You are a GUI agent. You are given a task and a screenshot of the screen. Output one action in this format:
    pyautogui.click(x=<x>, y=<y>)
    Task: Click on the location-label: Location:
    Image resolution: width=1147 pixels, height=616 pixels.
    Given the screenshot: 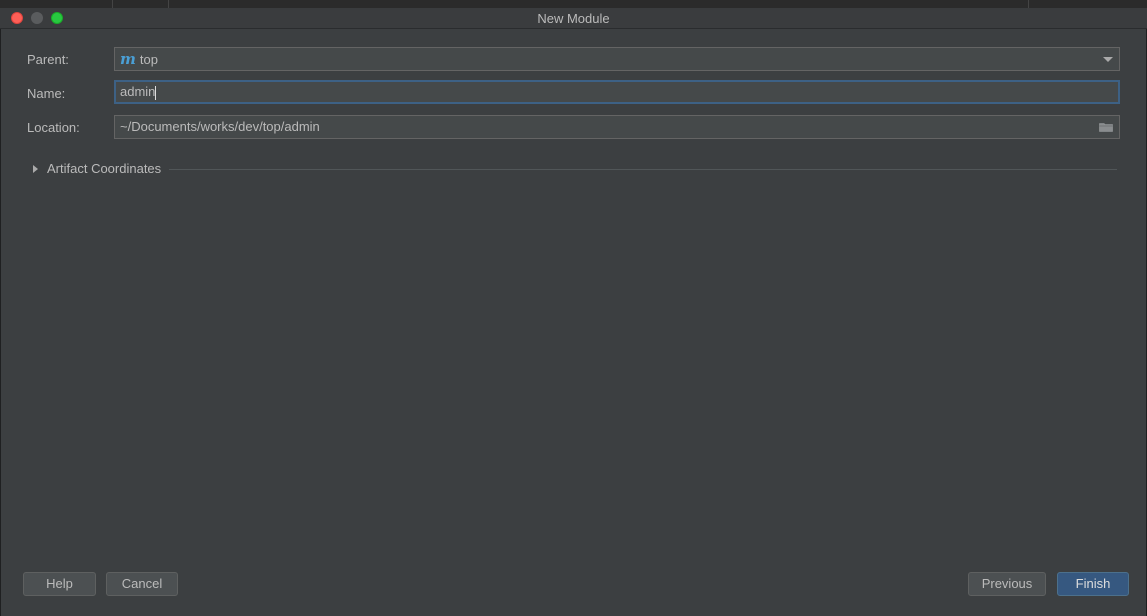 What is the action you would take?
    pyautogui.click(x=53, y=127)
    